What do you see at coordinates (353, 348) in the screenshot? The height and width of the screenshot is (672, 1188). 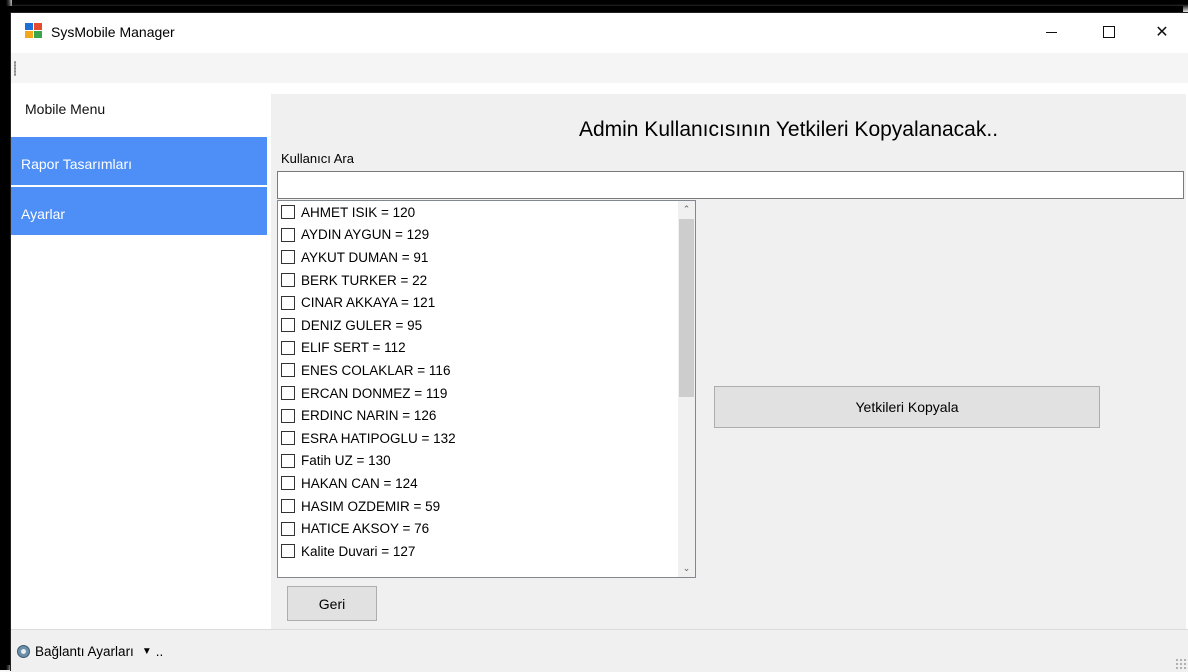 I see `list-item-label: ELIF SERT = 112` at bounding box center [353, 348].